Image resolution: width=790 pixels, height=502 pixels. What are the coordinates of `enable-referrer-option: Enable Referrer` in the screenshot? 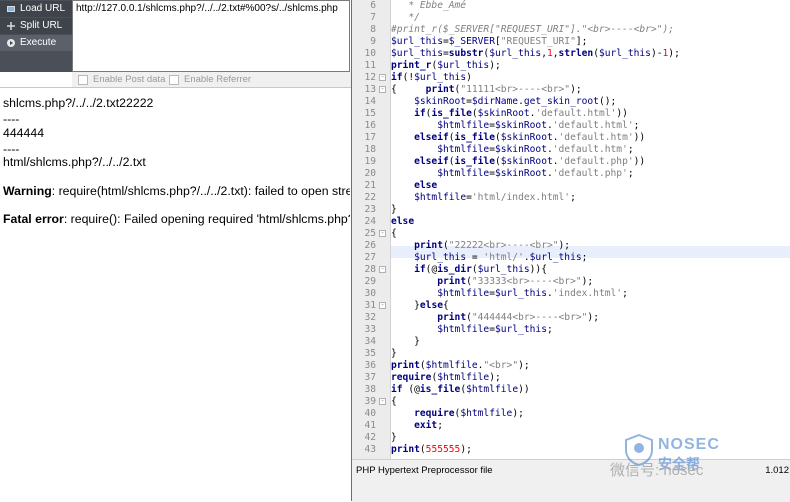 It's located at (210, 79).